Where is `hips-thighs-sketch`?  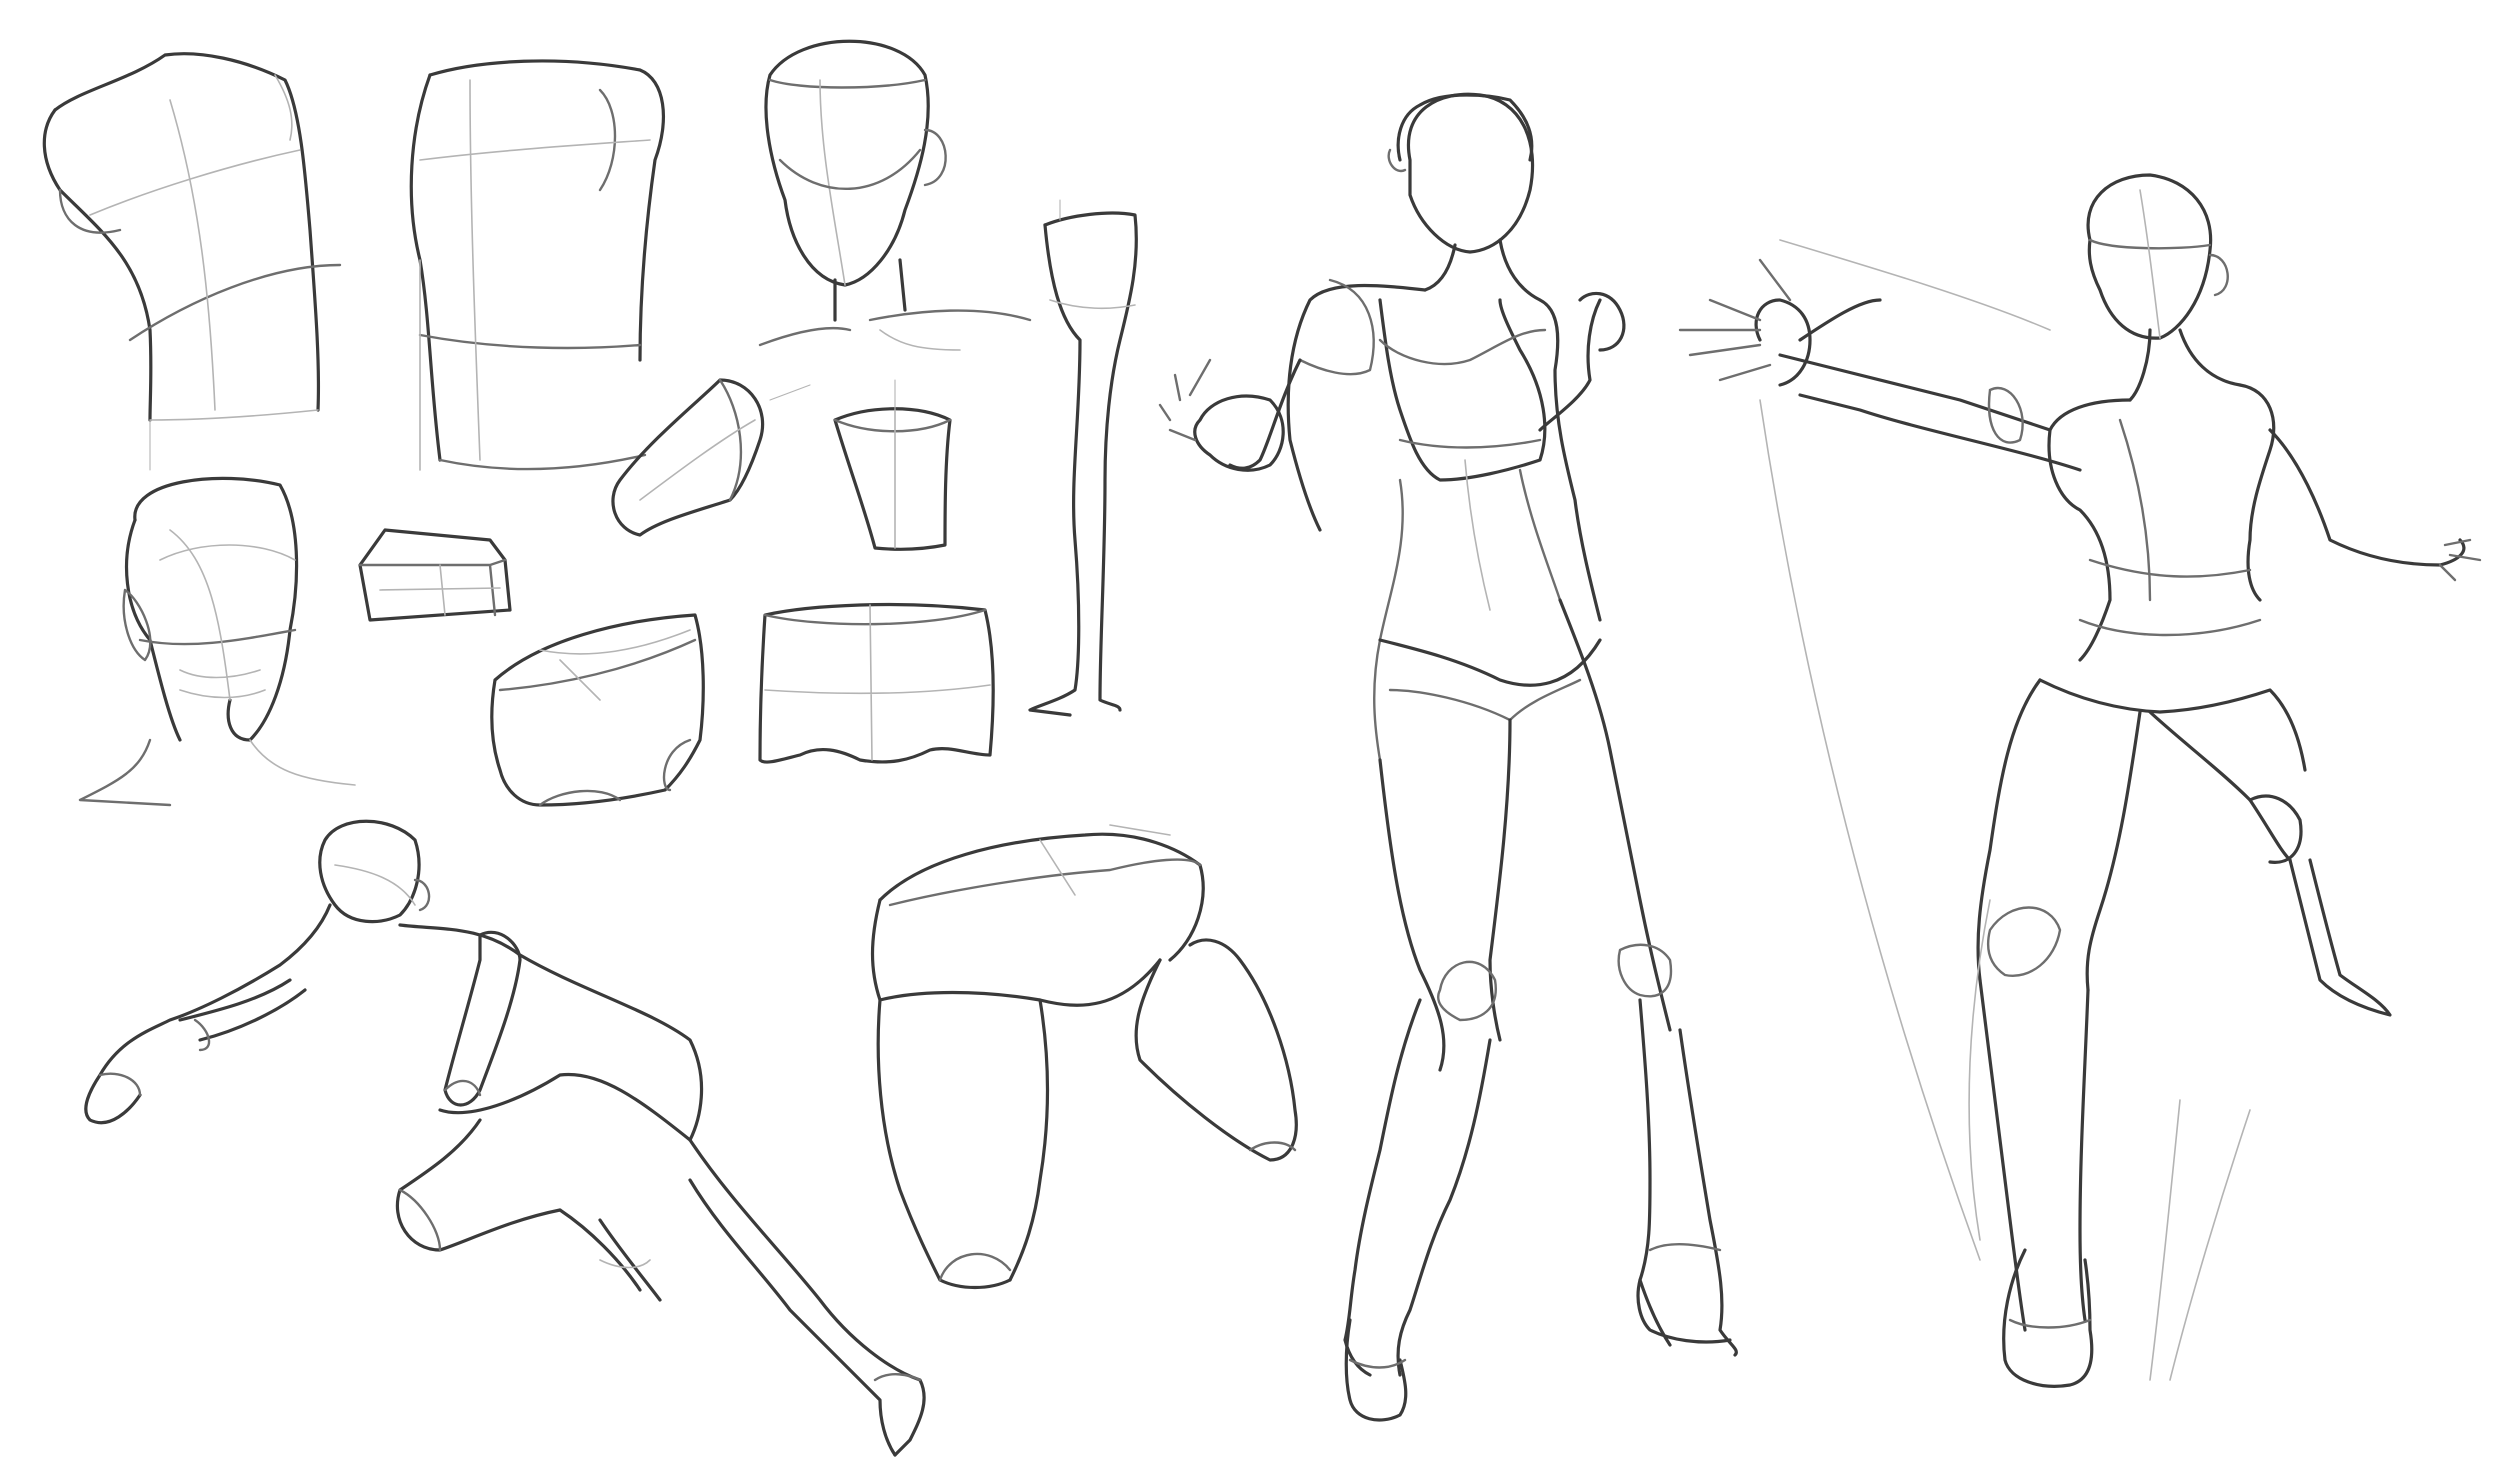 hips-thighs-sketch is located at coordinates (1084, 1057).